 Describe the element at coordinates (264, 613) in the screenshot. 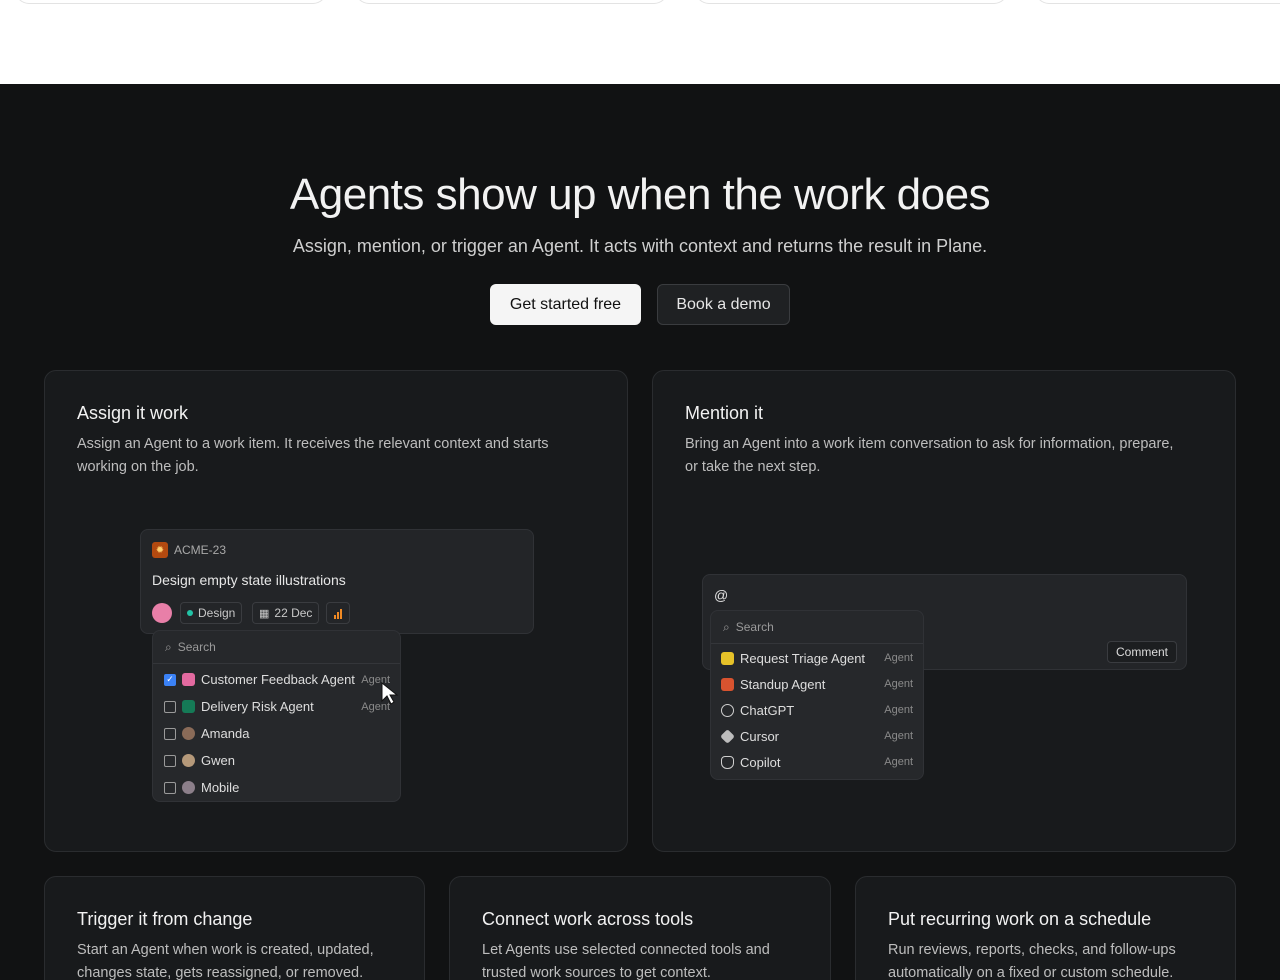

I see `calendar-icon: ▦` at that location.